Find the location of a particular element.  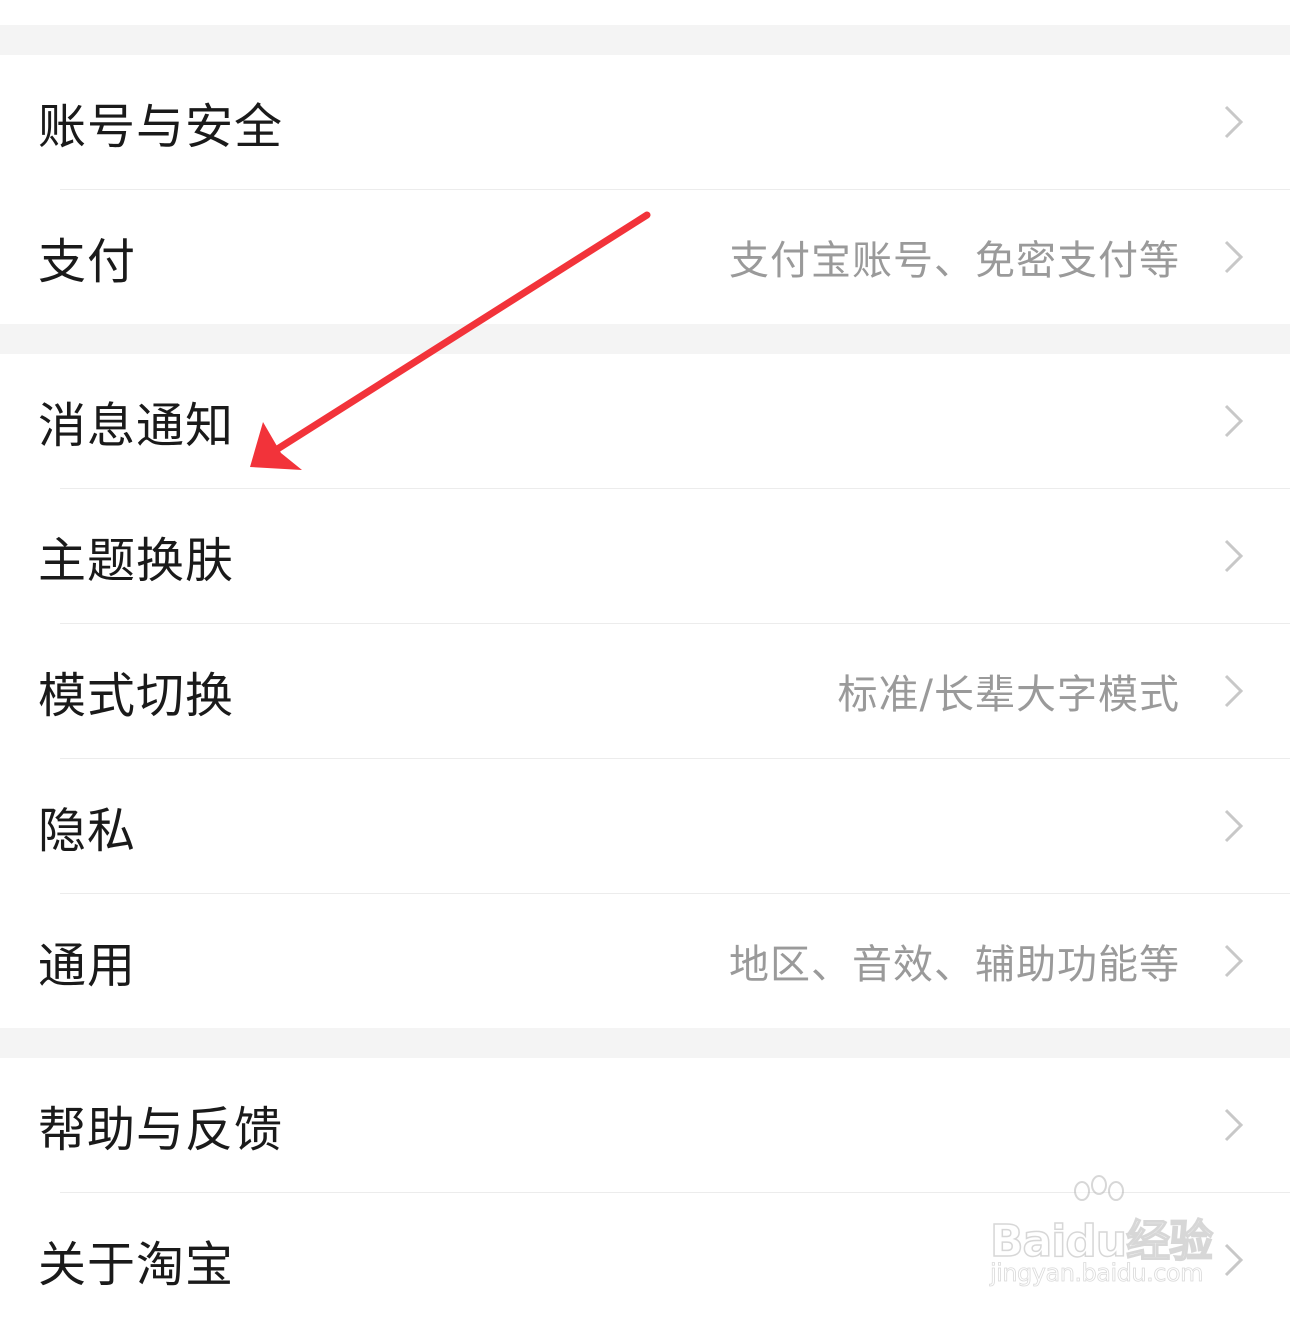

row-label: 账号与安全 is located at coordinates (161, 127).